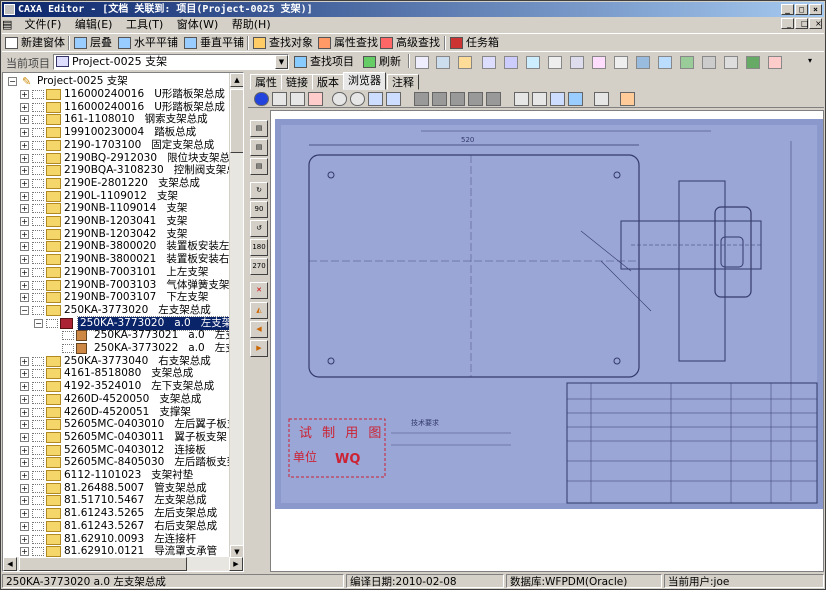 The image size is (826, 590). I want to click on toolbar-overflow-icon: ▾, so click(810, 60).